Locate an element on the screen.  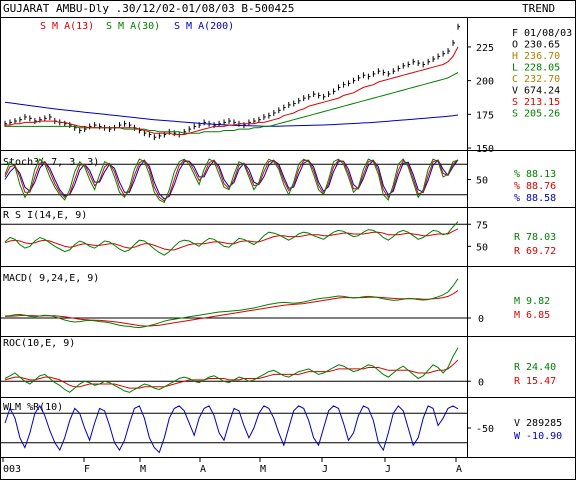
rsi-readout: R 69.72 is located at coordinates (535, 251).